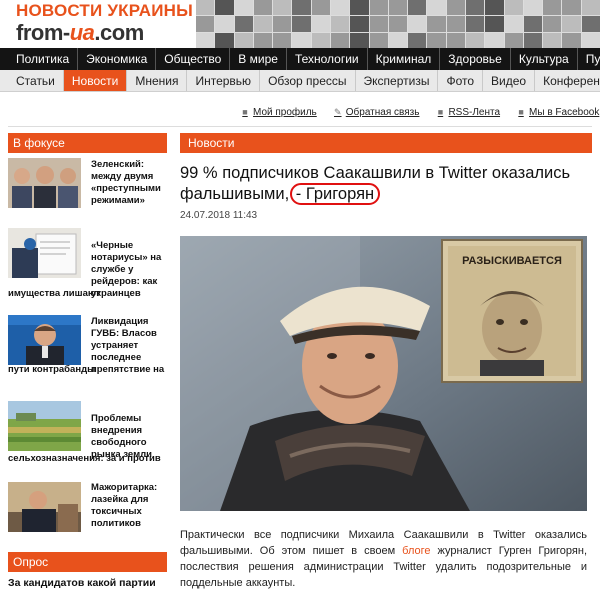 The height and width of the screenshot is (593, 600). I want to click on news-section-heading: Новости, so click(386, 143).